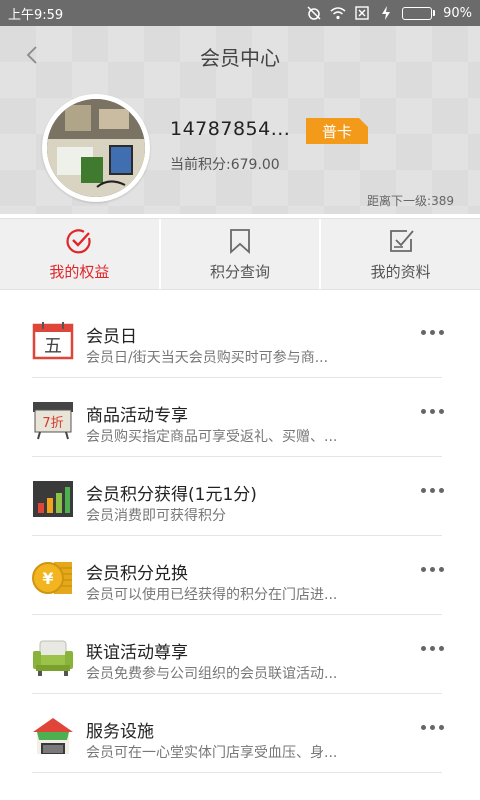 This screenshot has height=800, width=480. Describe the element at coordinates (171, 495) in the screenshot. I see `benefit-title: 会员积分获得(1元1分)` at that location.